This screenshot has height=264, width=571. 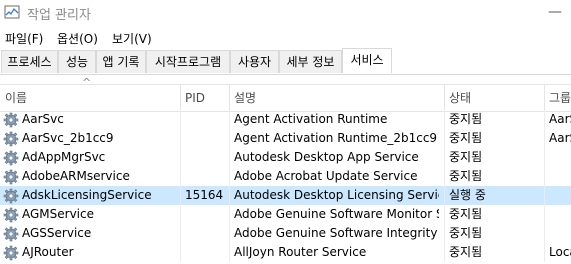 What do you see at coordinates (12, 12) in the screenshot?
I see `task-manager-icon` at bounding box center [12, 12].